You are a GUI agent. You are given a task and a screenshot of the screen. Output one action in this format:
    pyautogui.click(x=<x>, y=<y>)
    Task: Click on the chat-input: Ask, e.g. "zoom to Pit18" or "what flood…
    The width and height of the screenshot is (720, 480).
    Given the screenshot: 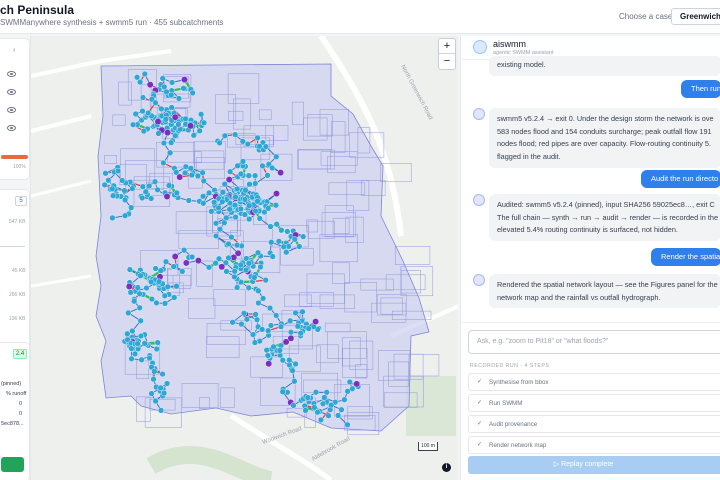 What is the action you would take?
    pyautogui.click(x=594, y=342)
    